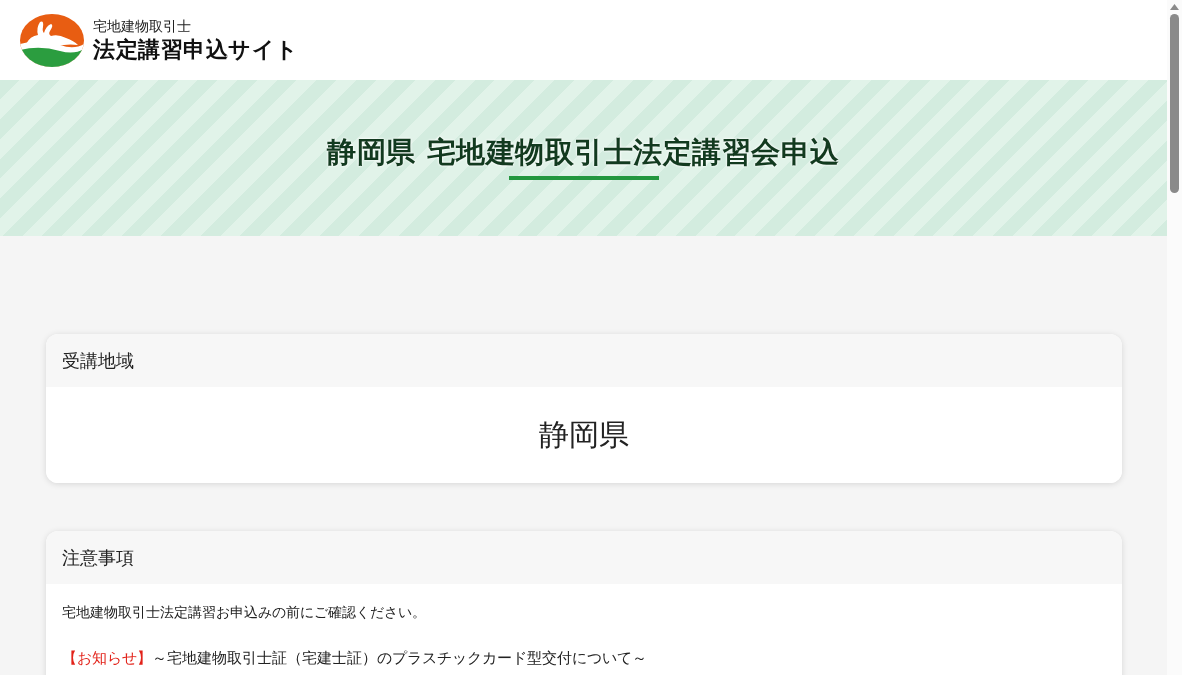 This screenshot has height=675, width=1182. Describe the element at coordinates (399, 658) in the screenshot. I see `notice-title: ～宅地建物取引士証（宅建士証）のプラスチックカード型交付について～` at that location.